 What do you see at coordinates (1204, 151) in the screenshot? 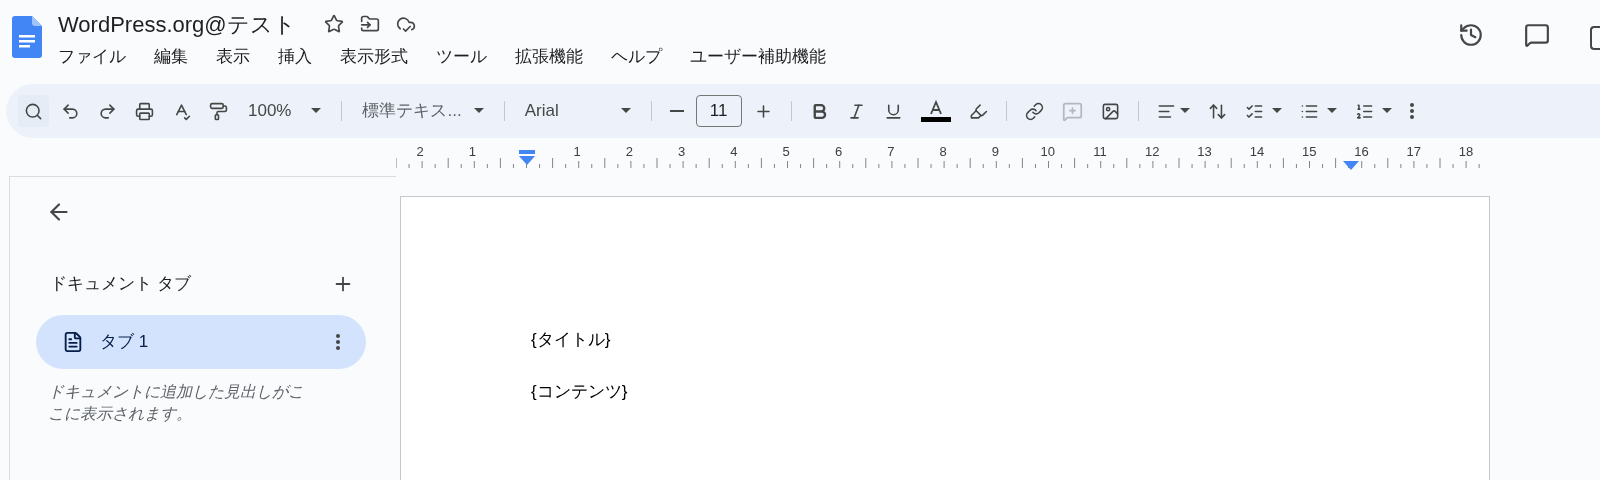
I see `ruler-number: 13` at bounding box center [1204, 151].